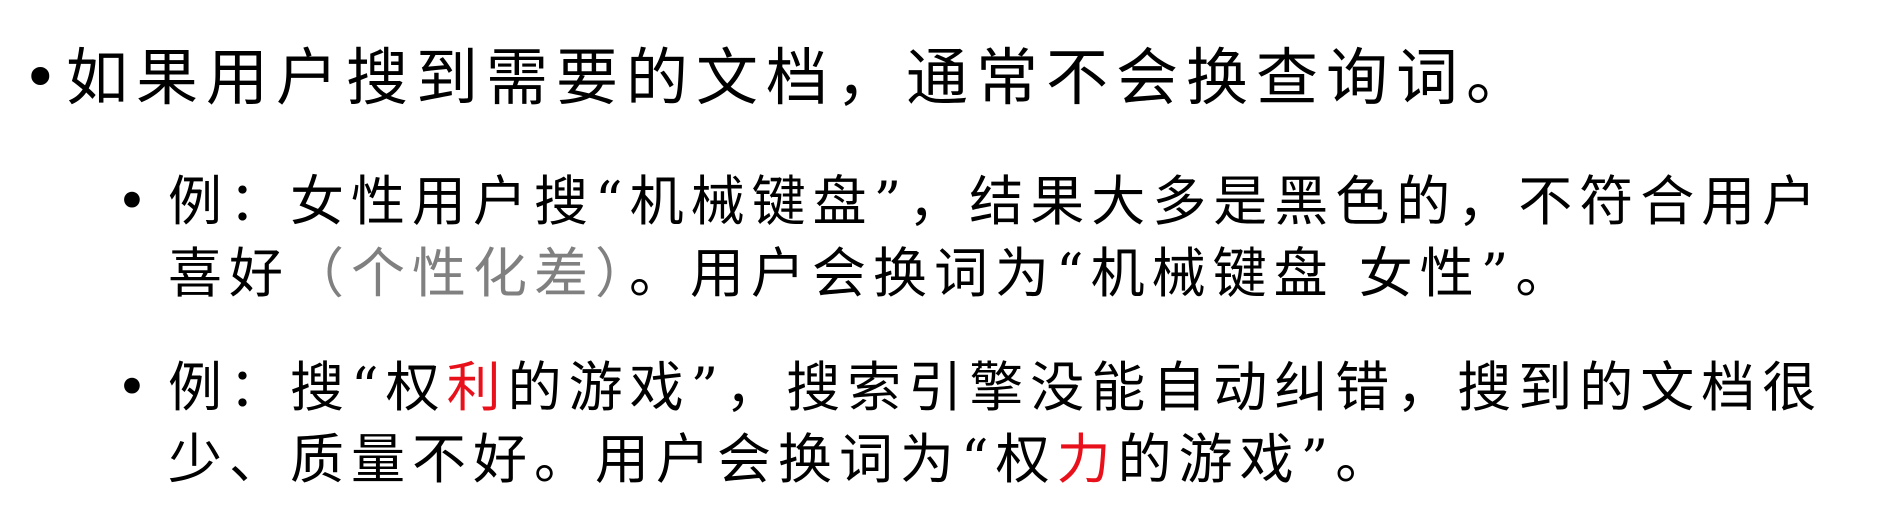 Image resolution: width=1893 pixels, height=522 pixels. I want to click on example-1-muted-note: （个性化差）, so click(459, 273).